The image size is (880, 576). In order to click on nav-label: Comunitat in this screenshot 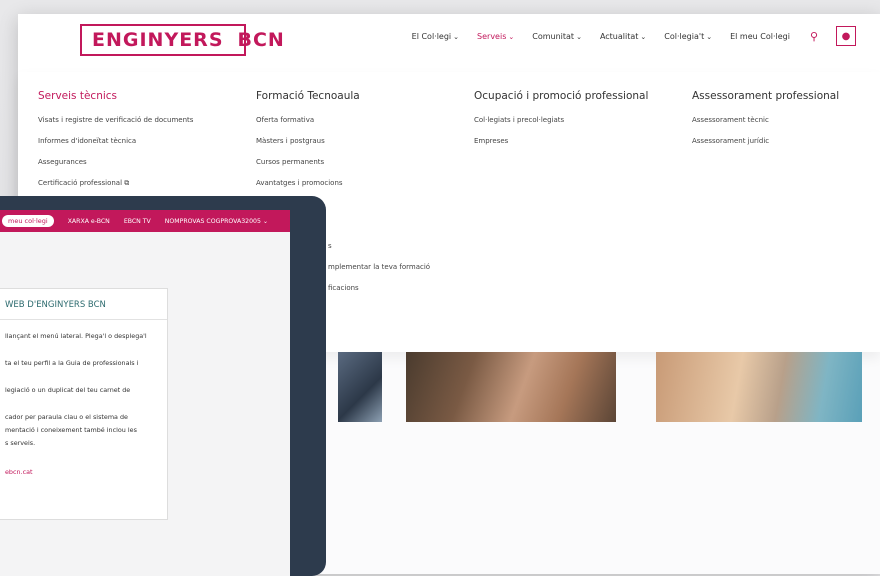, I will do `click(553, 36)`.